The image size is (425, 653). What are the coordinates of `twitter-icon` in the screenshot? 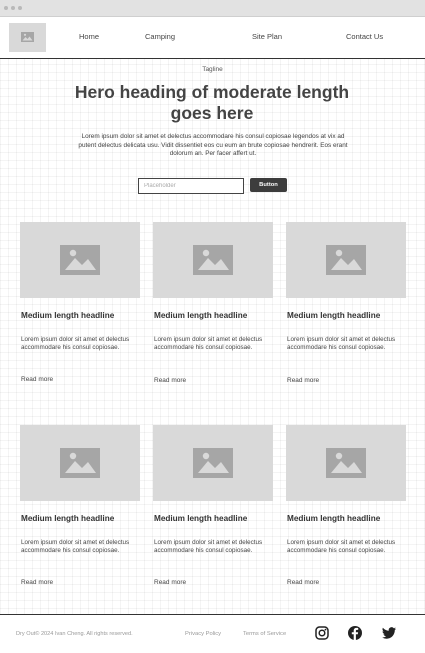 It's located at (389, 633).